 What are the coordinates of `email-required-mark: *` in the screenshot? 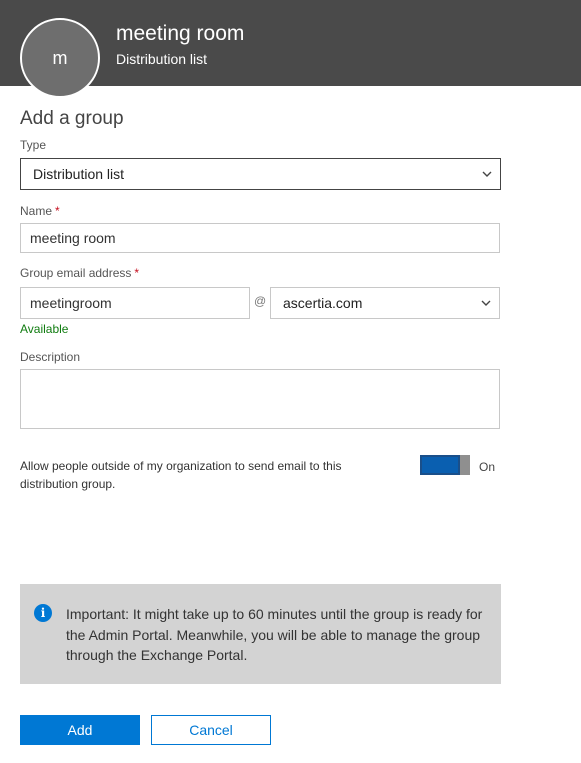 It's located at (137, 273).